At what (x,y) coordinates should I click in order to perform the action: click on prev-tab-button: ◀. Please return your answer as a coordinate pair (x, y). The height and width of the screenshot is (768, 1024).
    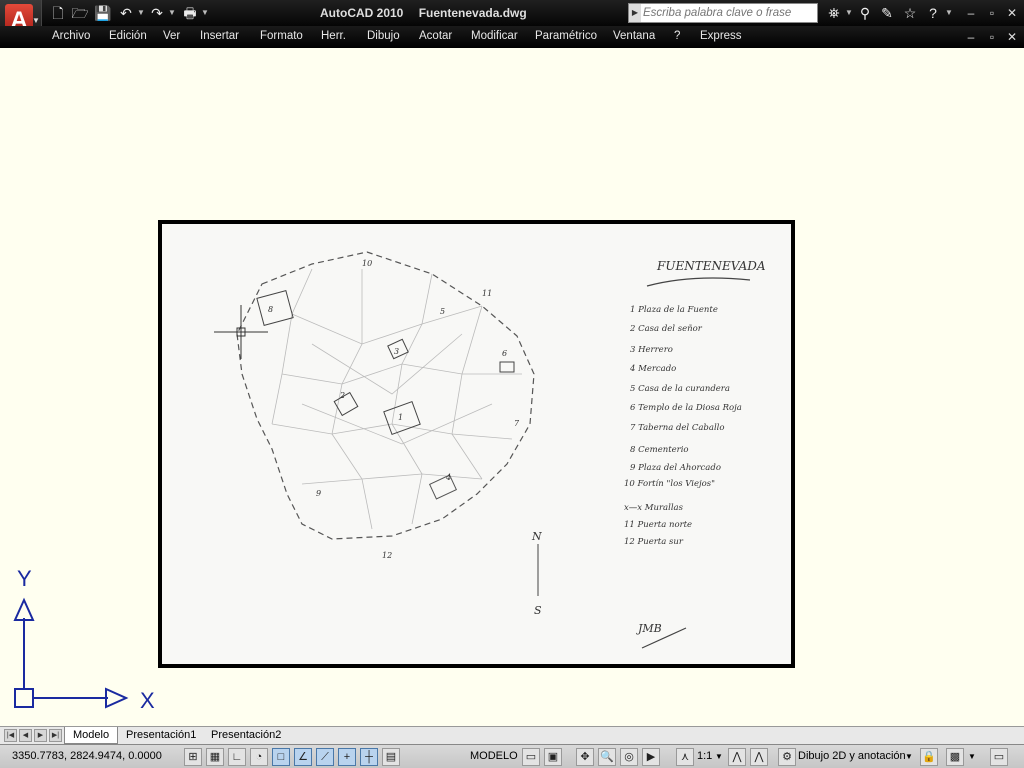
    Looking at the image, I should click on (25, 735).